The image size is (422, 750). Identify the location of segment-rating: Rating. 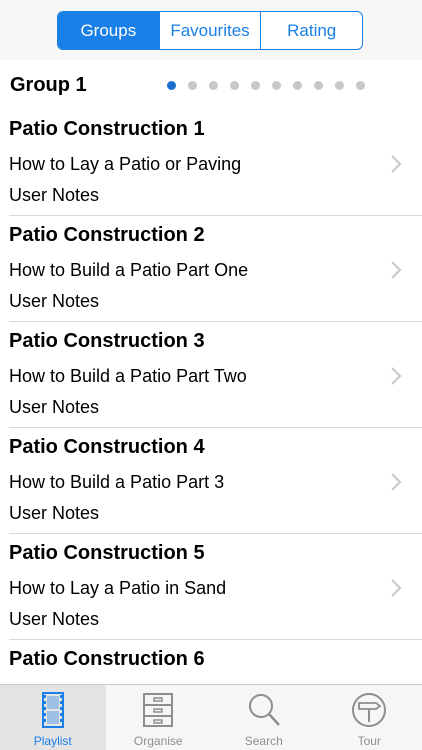
(311, 30).